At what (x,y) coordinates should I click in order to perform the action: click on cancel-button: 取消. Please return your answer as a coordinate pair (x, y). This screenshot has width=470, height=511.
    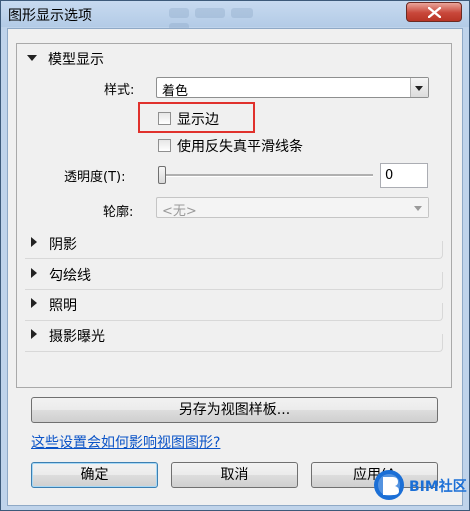
    Looking at the image, I should click on (234, 475).